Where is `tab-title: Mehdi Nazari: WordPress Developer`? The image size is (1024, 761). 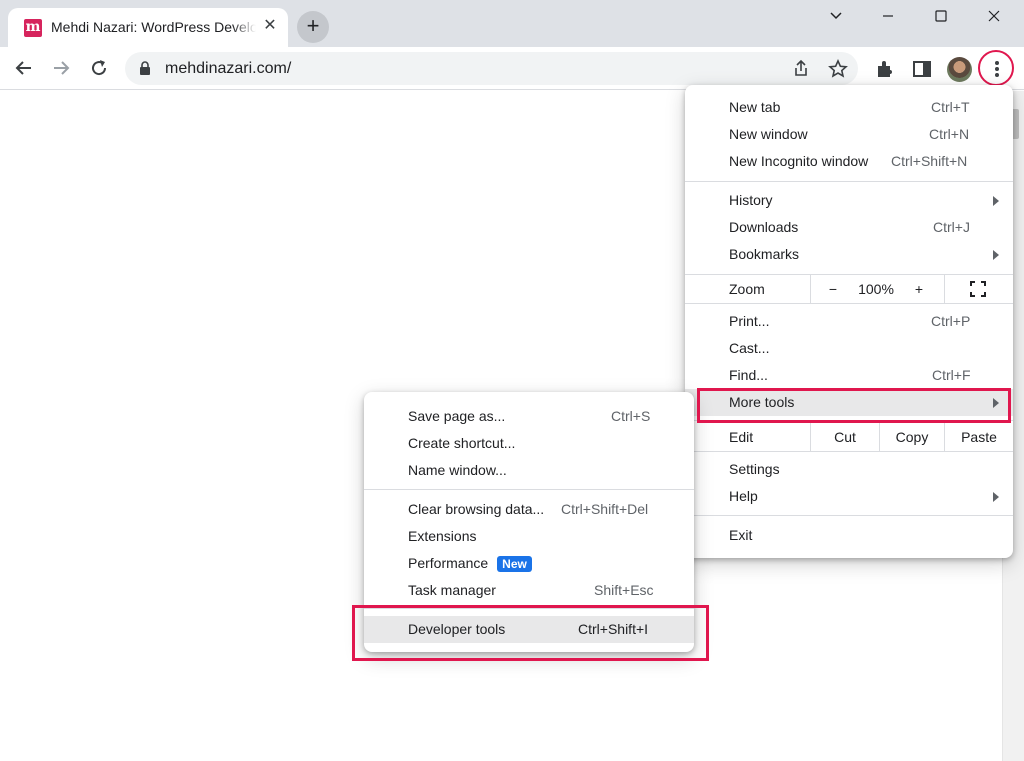 tab-title: Mehdi Nazari: WordPress Developer is located at coordinates (153, 27).